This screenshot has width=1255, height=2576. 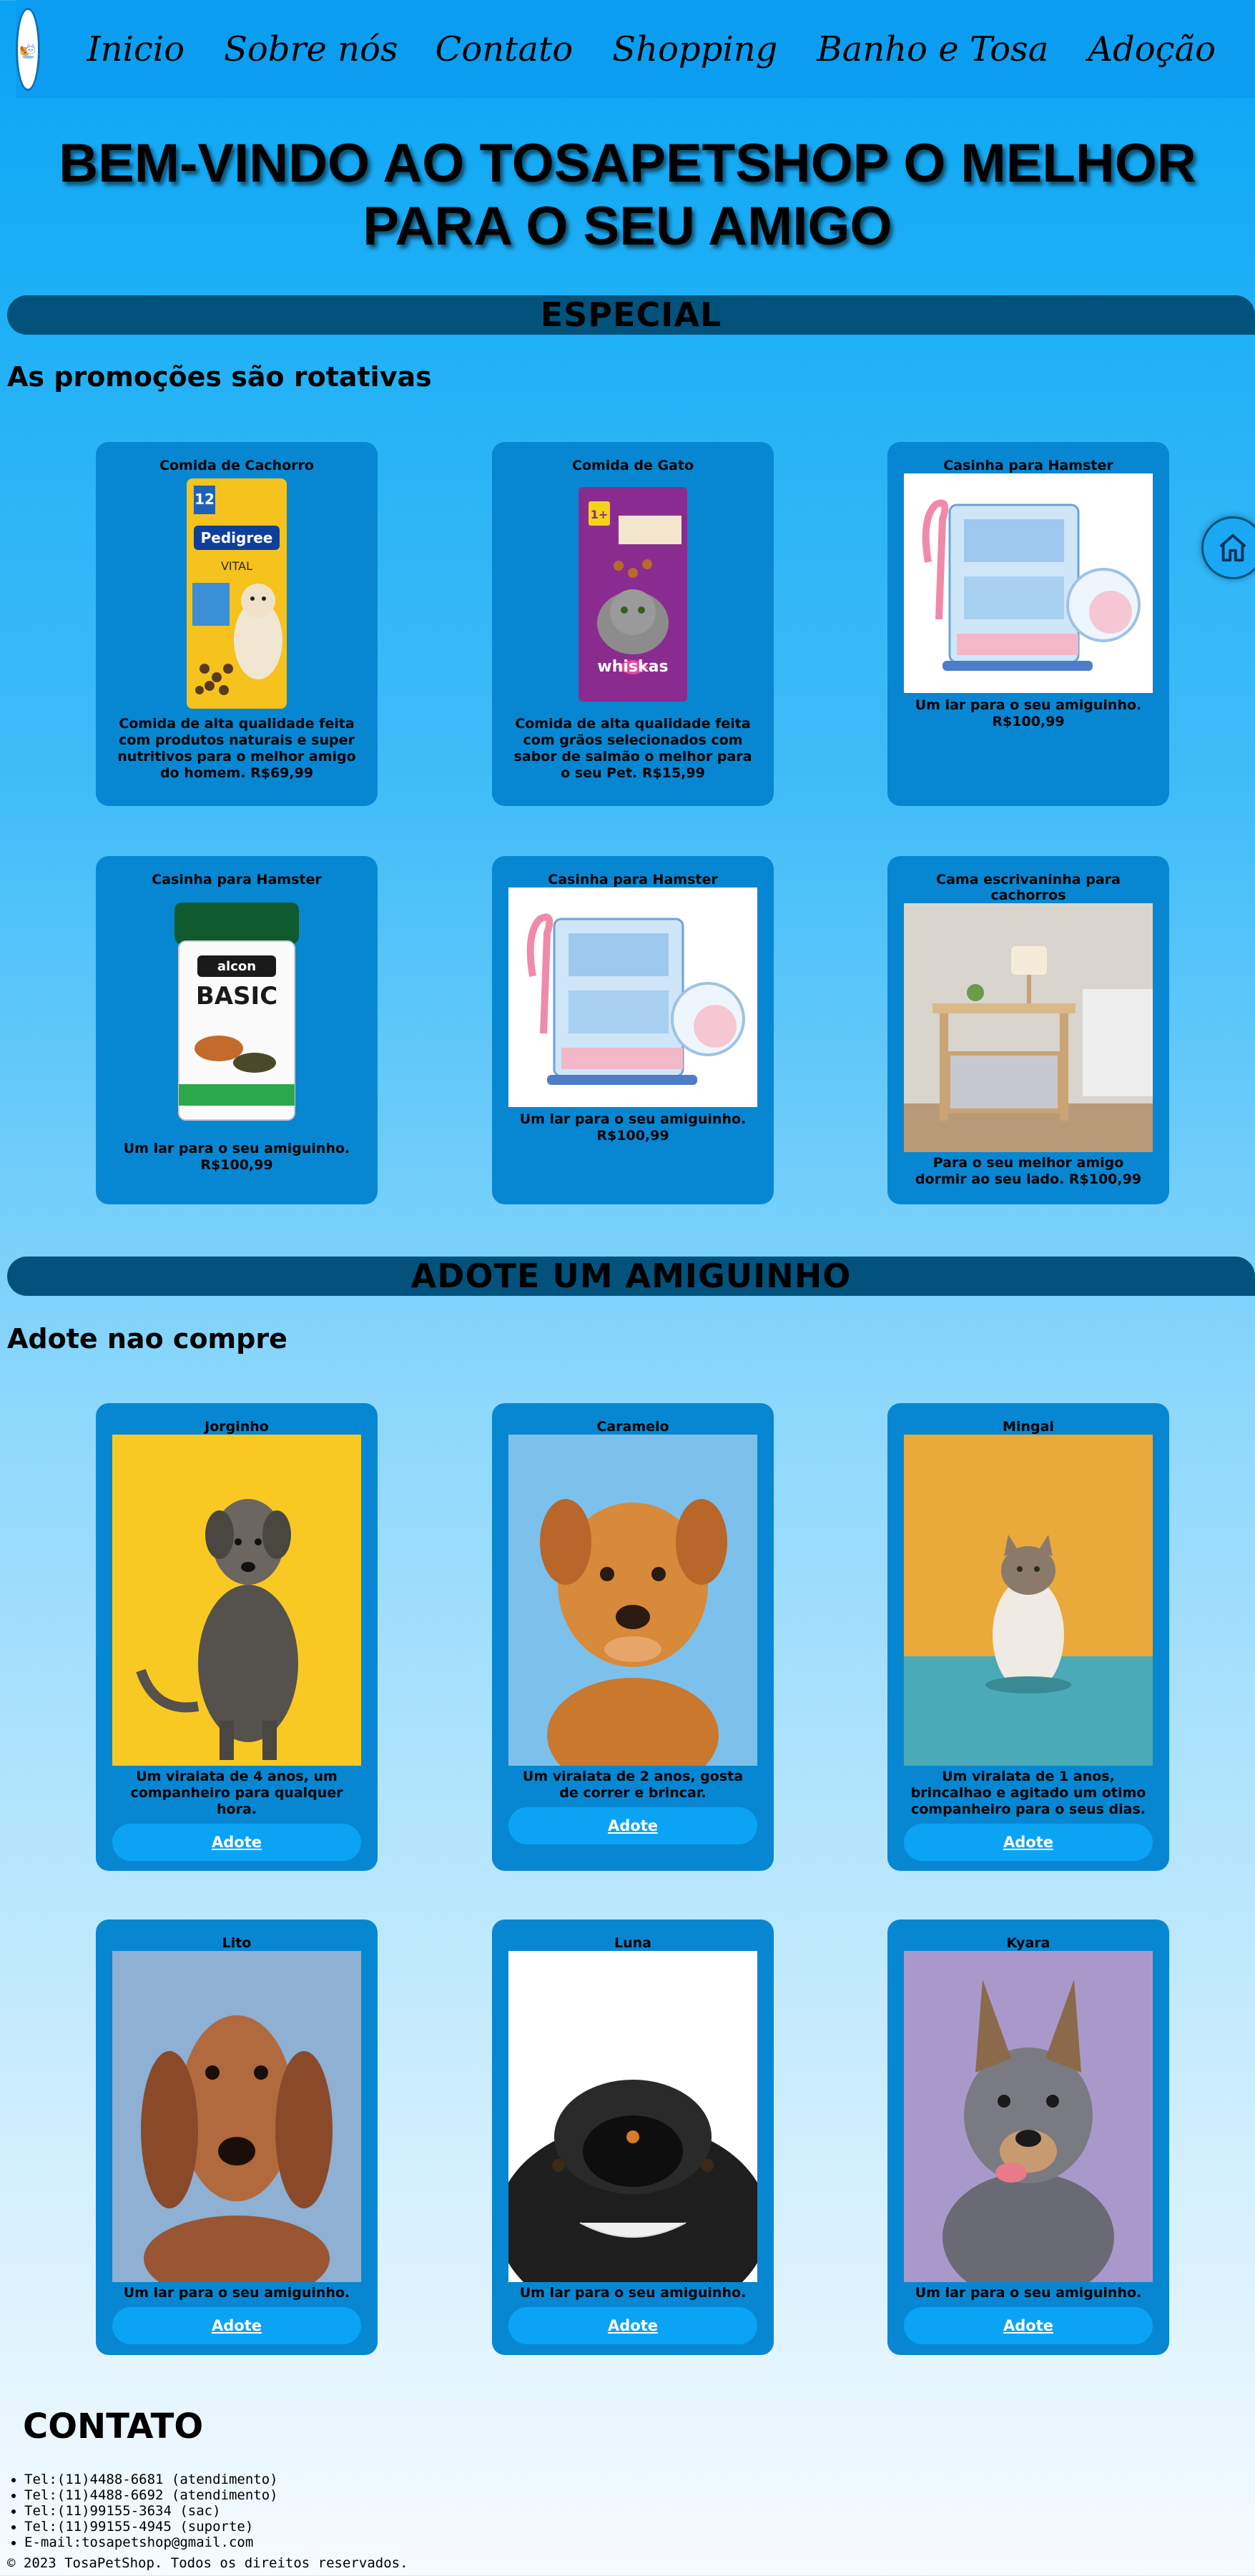 I want to click on svg-text: whiskas, so click(x=633, y=667).